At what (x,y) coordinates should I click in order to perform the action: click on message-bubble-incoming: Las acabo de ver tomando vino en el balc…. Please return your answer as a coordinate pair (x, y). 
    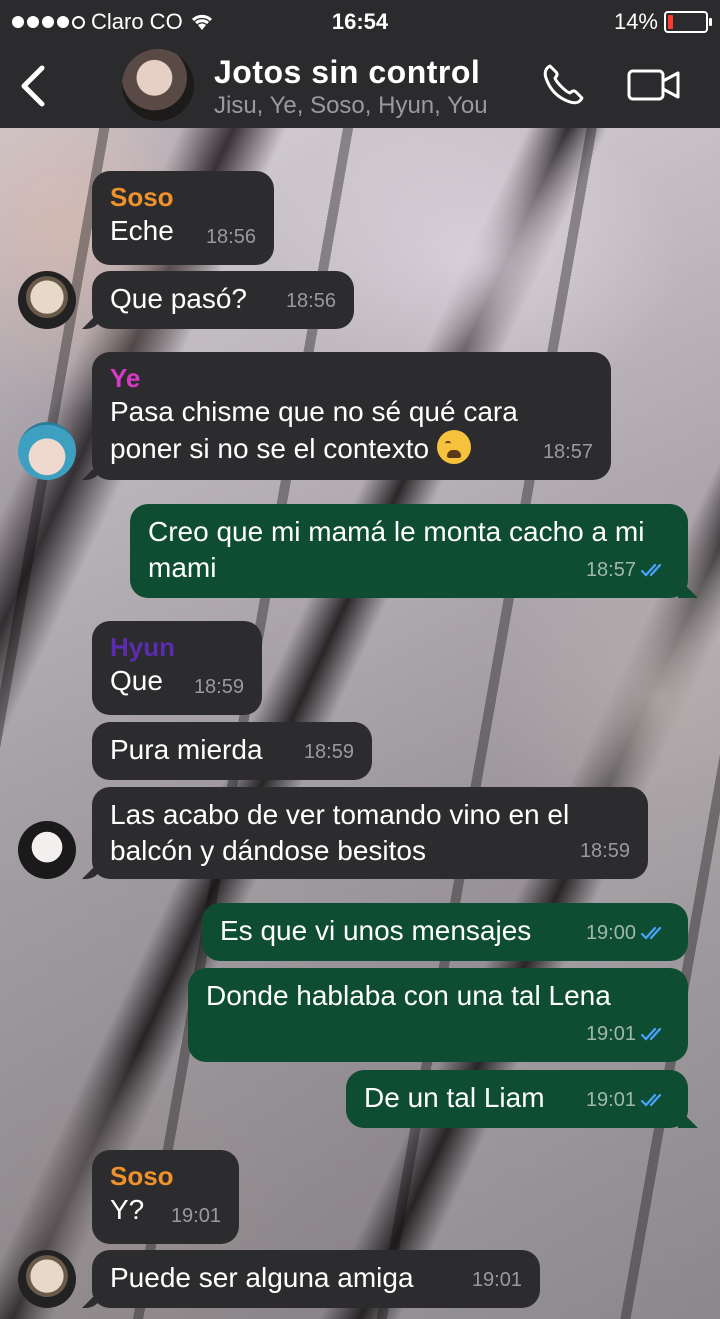
    Looking at the image, I should click on (370, 833).